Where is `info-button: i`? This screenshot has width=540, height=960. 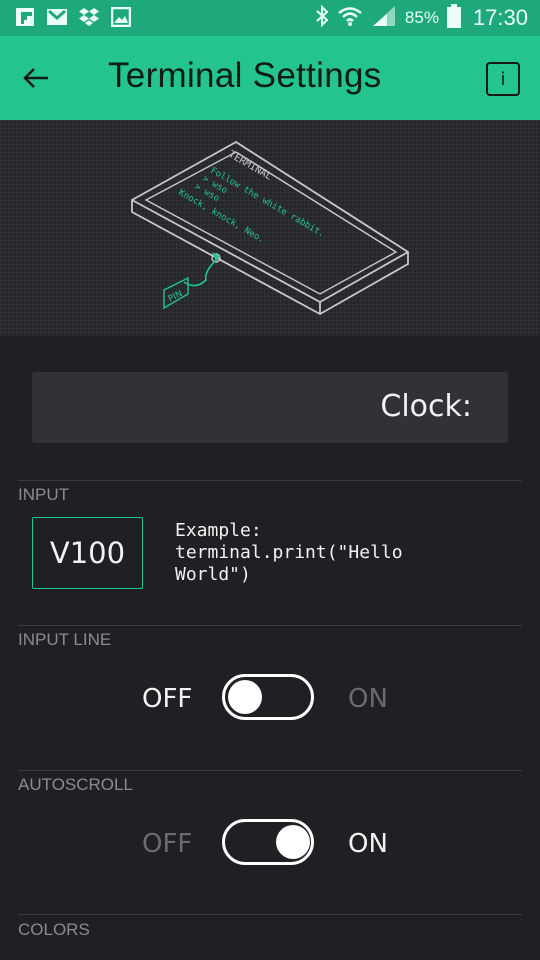 info-button: i is located at coordinates (503, 79).